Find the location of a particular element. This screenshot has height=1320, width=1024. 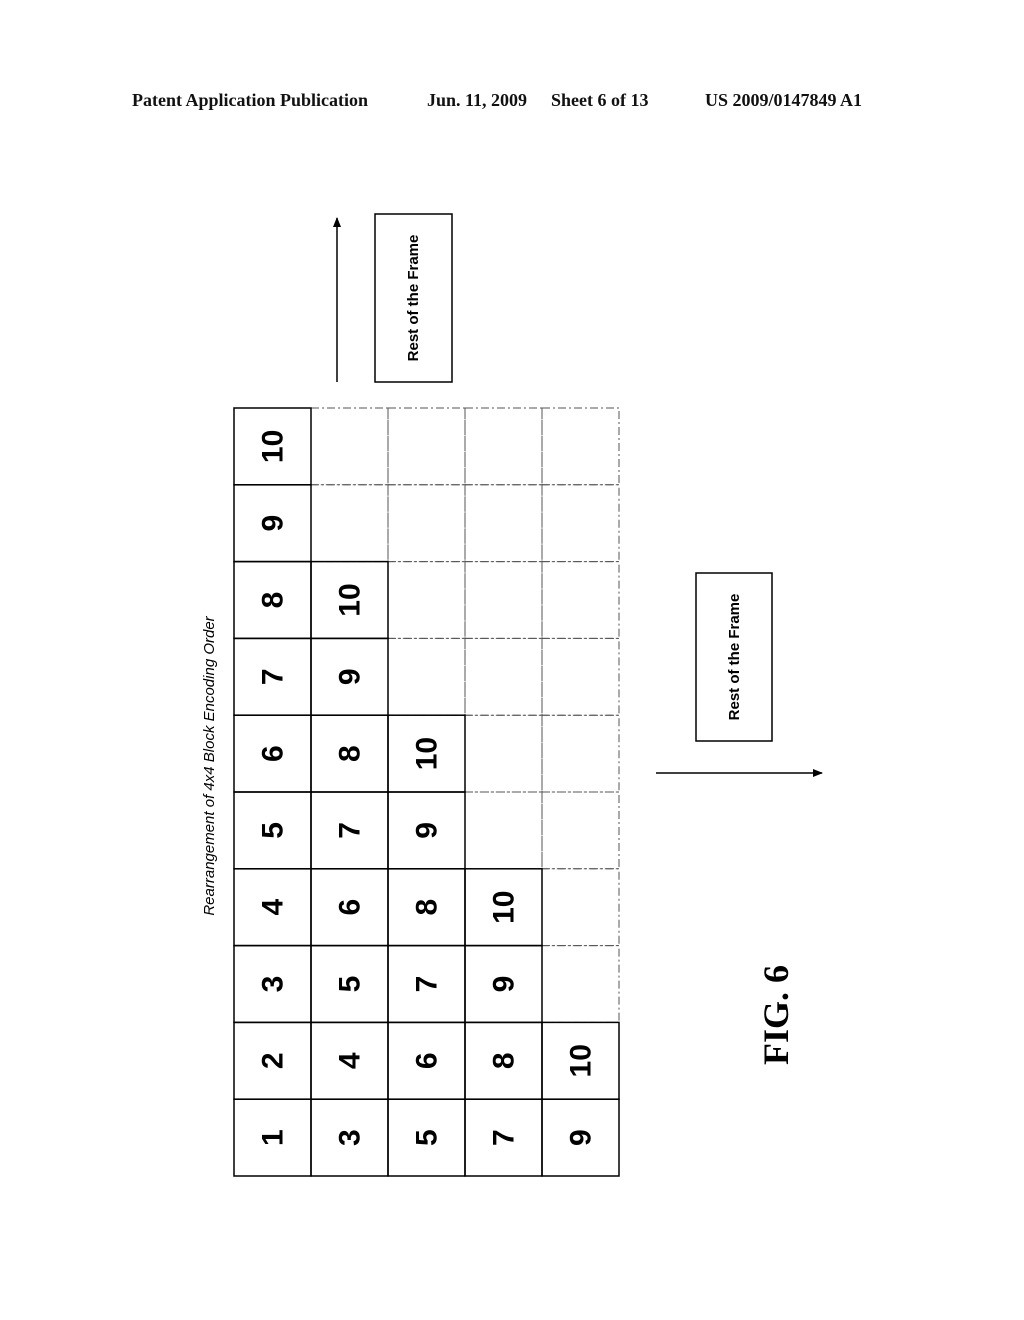

figure-caption: FIG. 6 is located at coordinates (776, 1015).